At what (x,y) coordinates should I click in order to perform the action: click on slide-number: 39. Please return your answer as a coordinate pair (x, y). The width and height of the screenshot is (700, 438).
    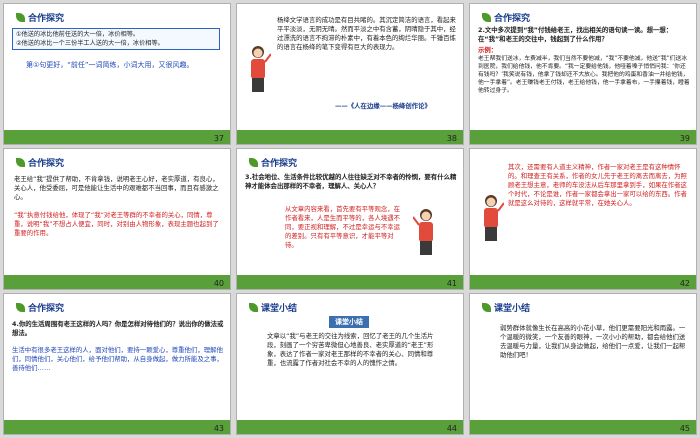
    Looking at the image, I should click on (684, 138).